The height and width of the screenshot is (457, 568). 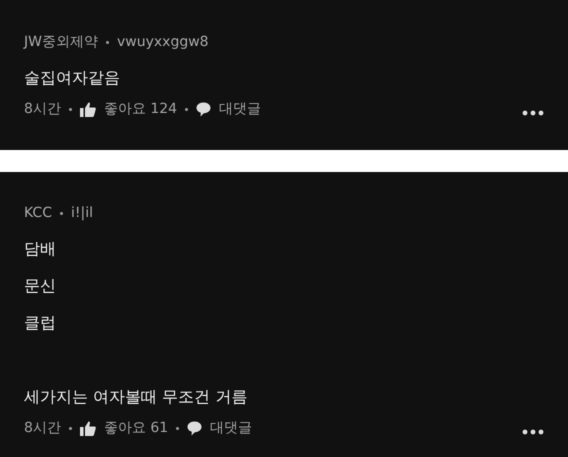 I want to click on nickname: i!|il, so click(x=81, y=213).